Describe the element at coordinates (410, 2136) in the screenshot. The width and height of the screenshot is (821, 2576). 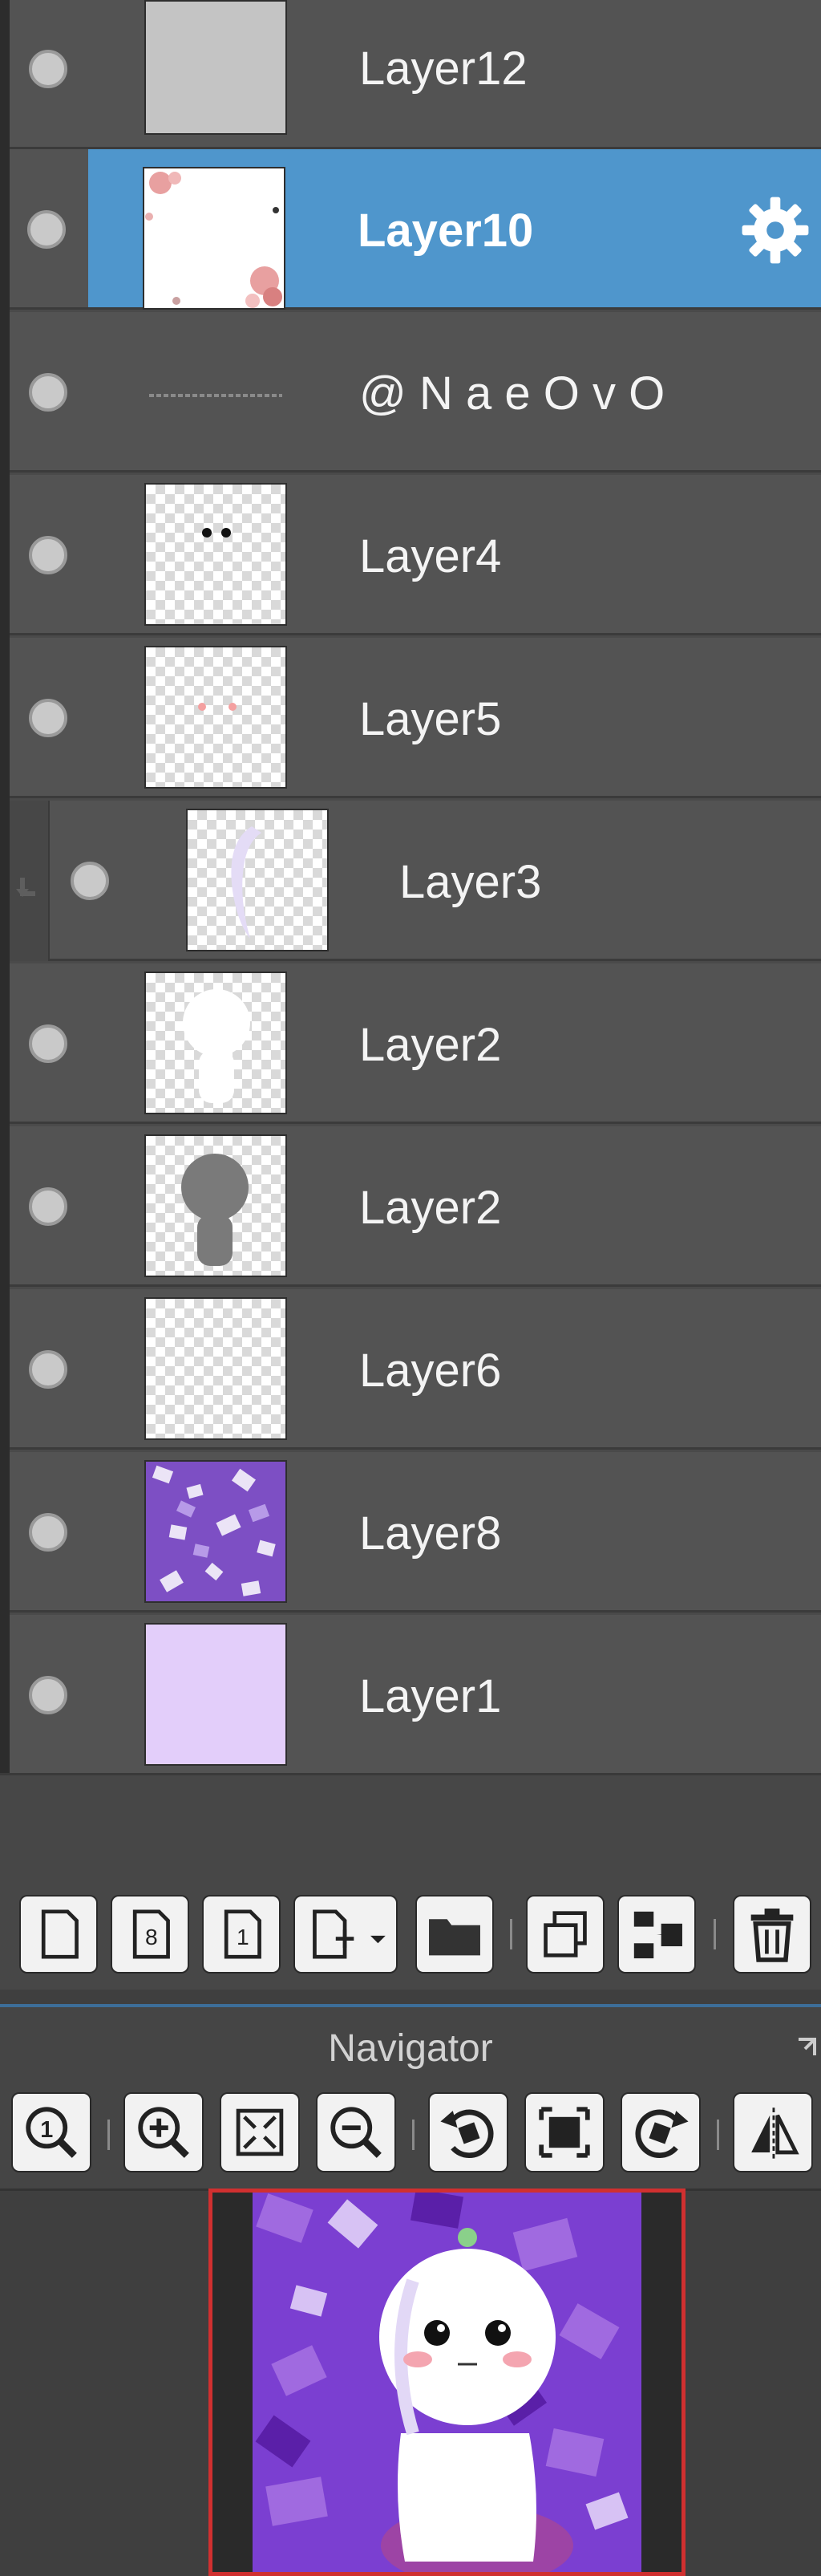
I see `navigator-toolbar: 1` at that location.